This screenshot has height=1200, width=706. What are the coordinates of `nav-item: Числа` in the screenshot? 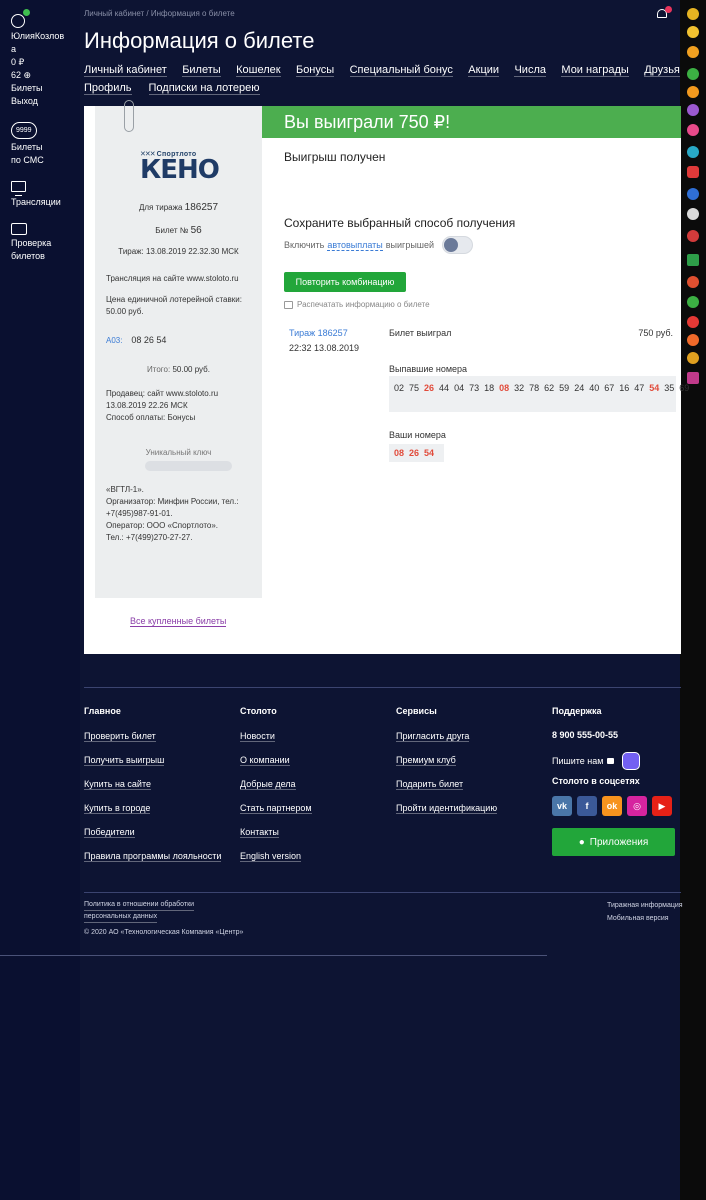 It's located at (530, 70).